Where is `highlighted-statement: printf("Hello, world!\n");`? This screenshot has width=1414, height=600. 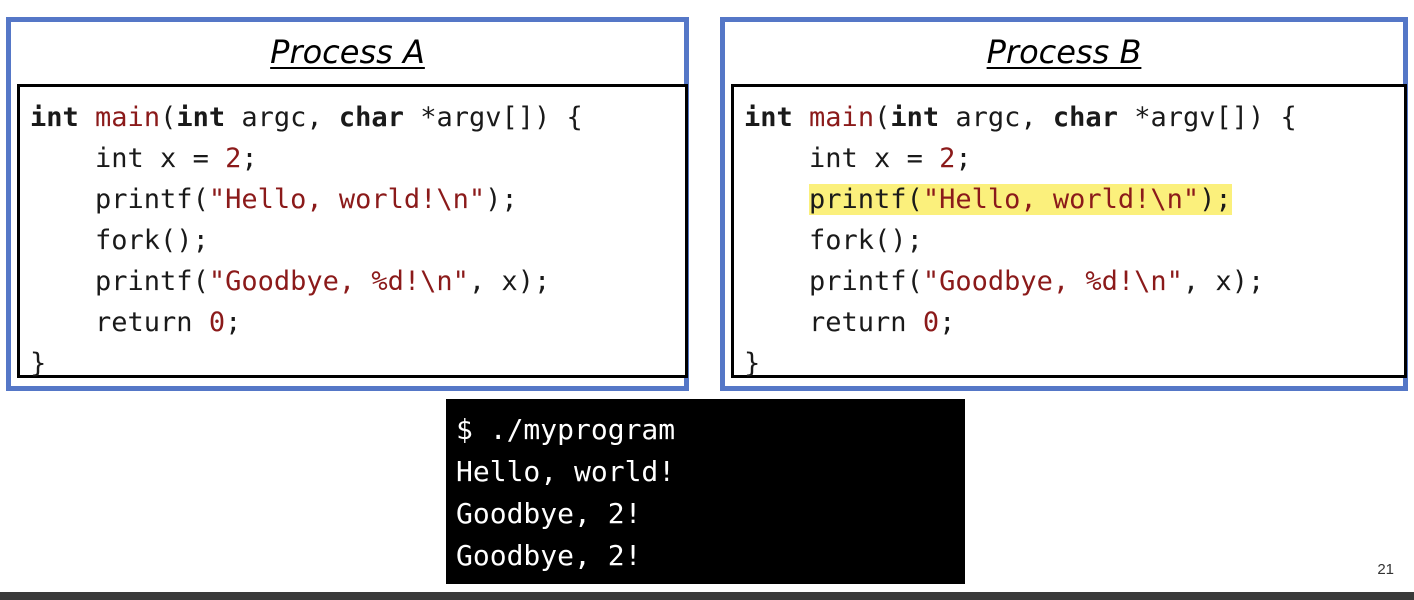
highlighted-statement: printf("Hello, world!\n"); is located at coordinates (1020, 199).